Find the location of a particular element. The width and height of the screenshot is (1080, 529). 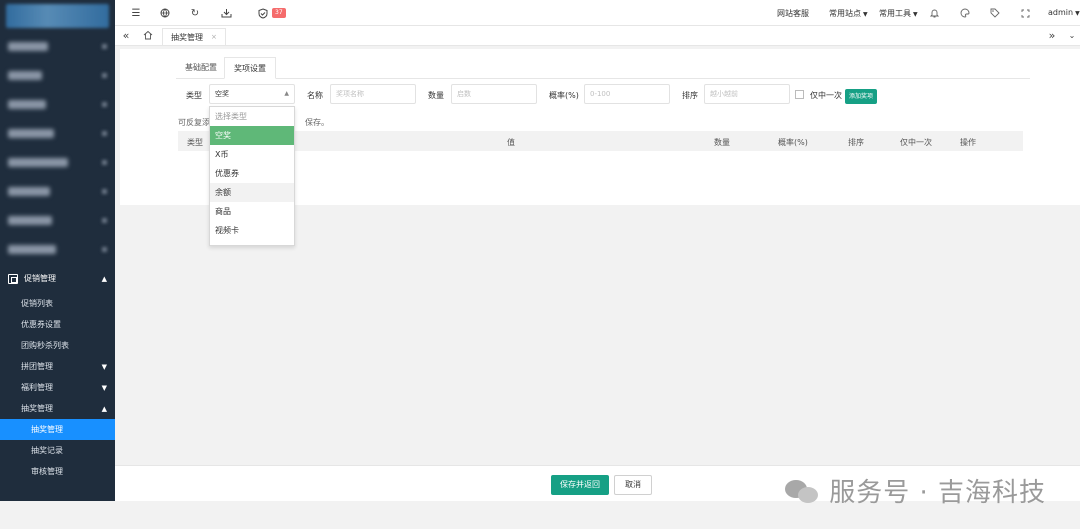

tip-text: 可反复添 保存。 is located at coordinates (253, 122).